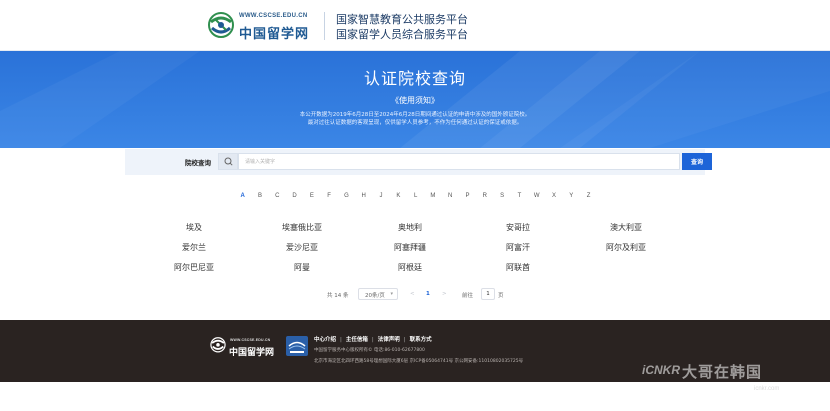  What do you see at coordinates (259, 198) in the screenshot?
I see `alphabet-letter-b: B` at bounding box center [259, 198].